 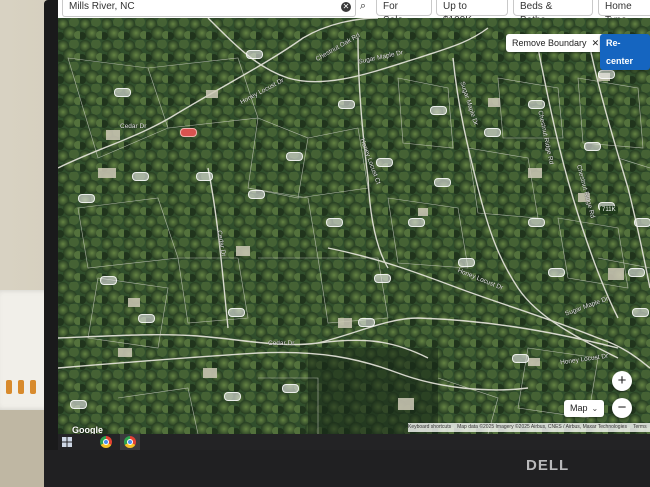 What do you see at coordinates (404, 13) in the screenshot?
I see `for-sale-filter: For Sale⌄` at bounding box center [404, 13].